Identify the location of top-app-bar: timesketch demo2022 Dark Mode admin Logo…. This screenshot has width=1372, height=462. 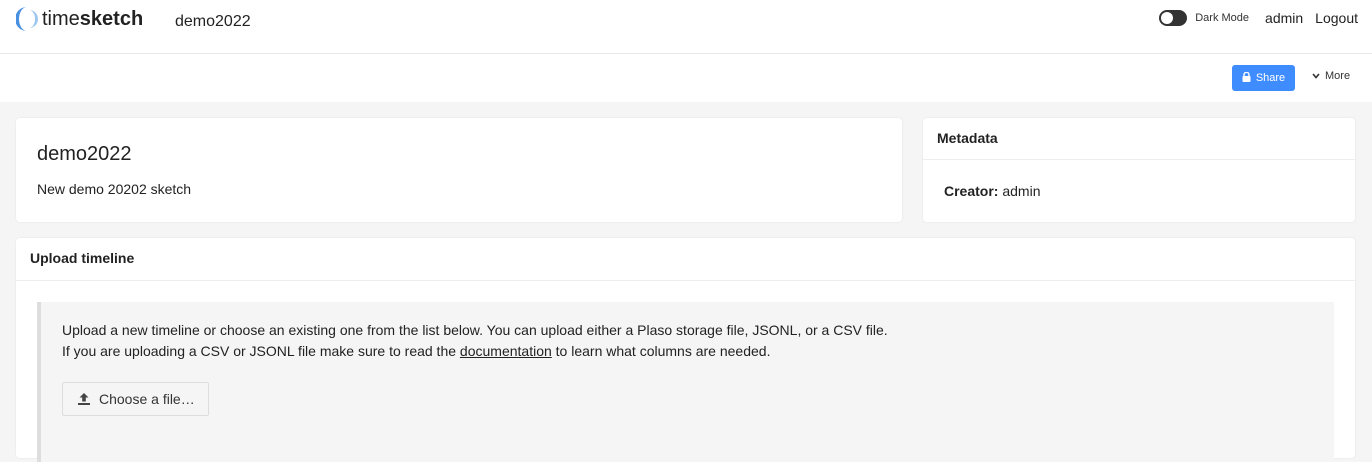
(686, 27).